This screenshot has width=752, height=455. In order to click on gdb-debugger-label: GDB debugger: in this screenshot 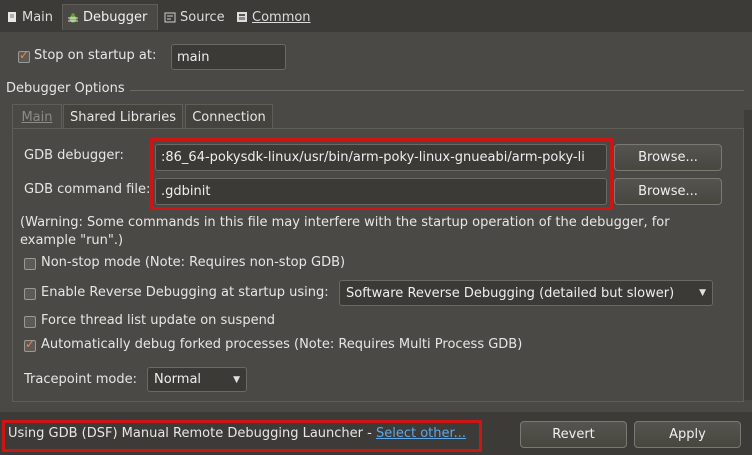, I will do `click(74, 155)`.